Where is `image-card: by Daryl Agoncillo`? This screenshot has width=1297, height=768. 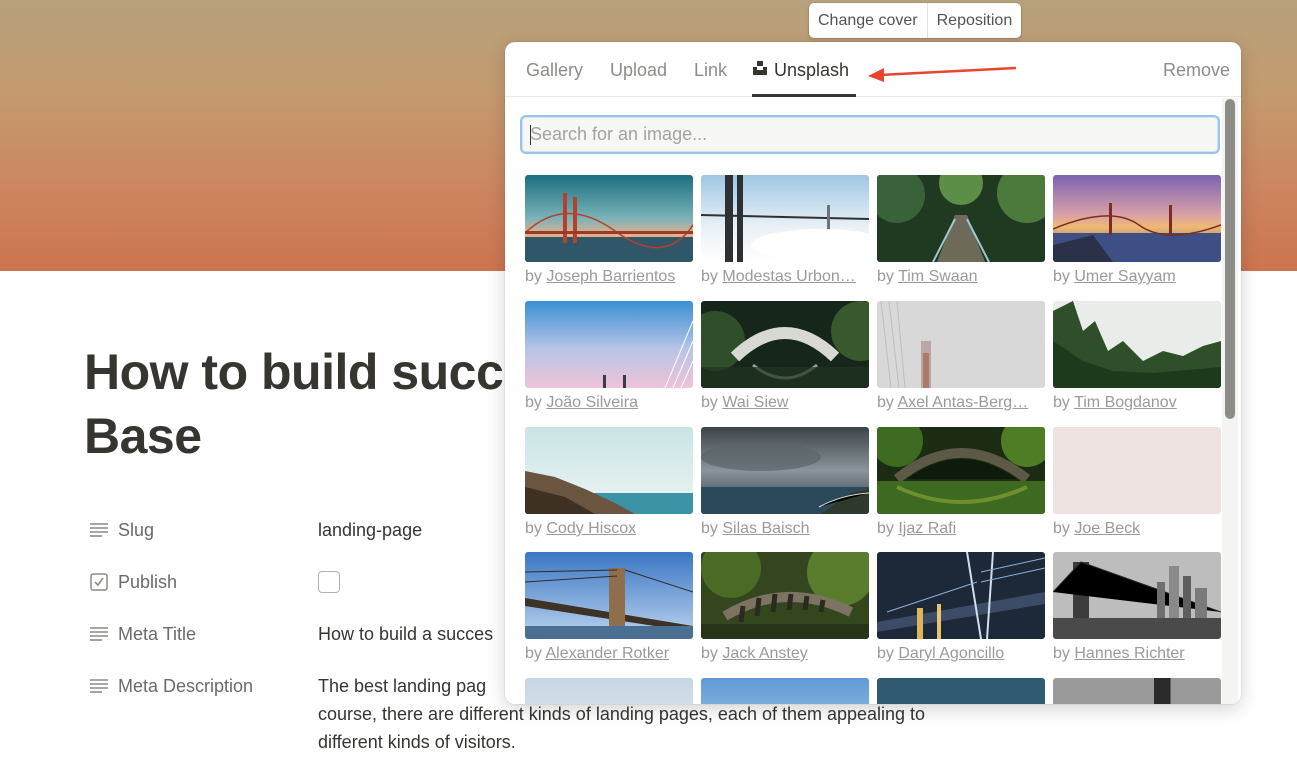 image-card: by Daryl Agoncillo is located at coordinates (961, 608).